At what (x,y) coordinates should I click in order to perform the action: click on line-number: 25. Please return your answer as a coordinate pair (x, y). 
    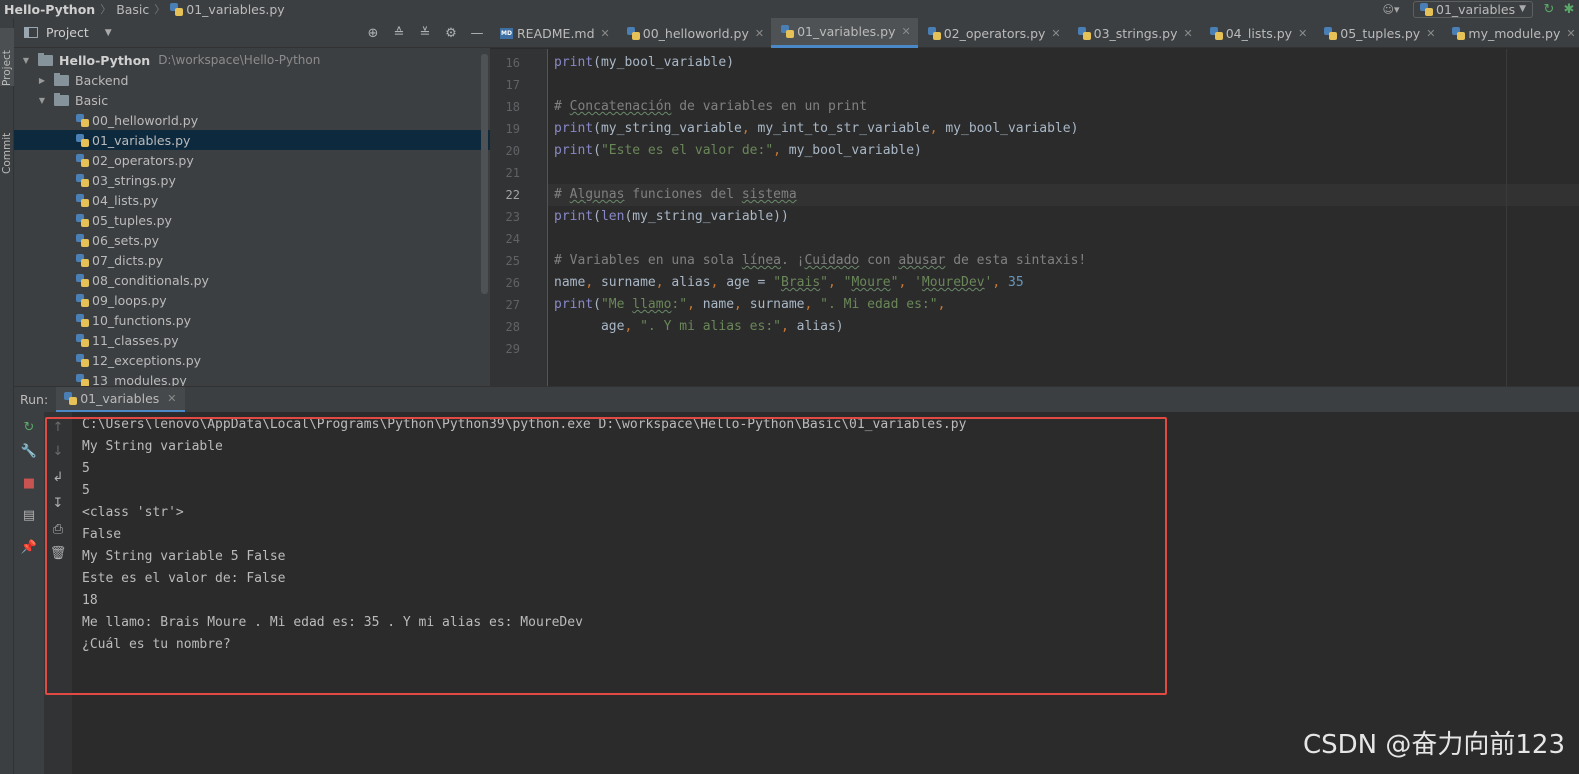
    Looking at the image, I should click on (512, 261).